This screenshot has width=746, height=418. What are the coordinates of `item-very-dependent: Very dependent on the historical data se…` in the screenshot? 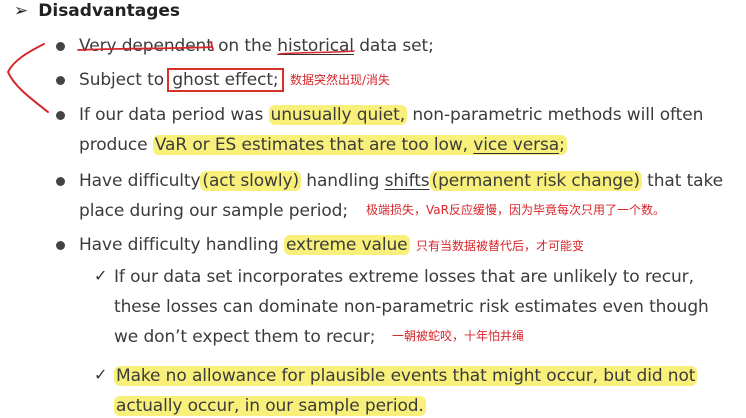 It's located at (256, 46).